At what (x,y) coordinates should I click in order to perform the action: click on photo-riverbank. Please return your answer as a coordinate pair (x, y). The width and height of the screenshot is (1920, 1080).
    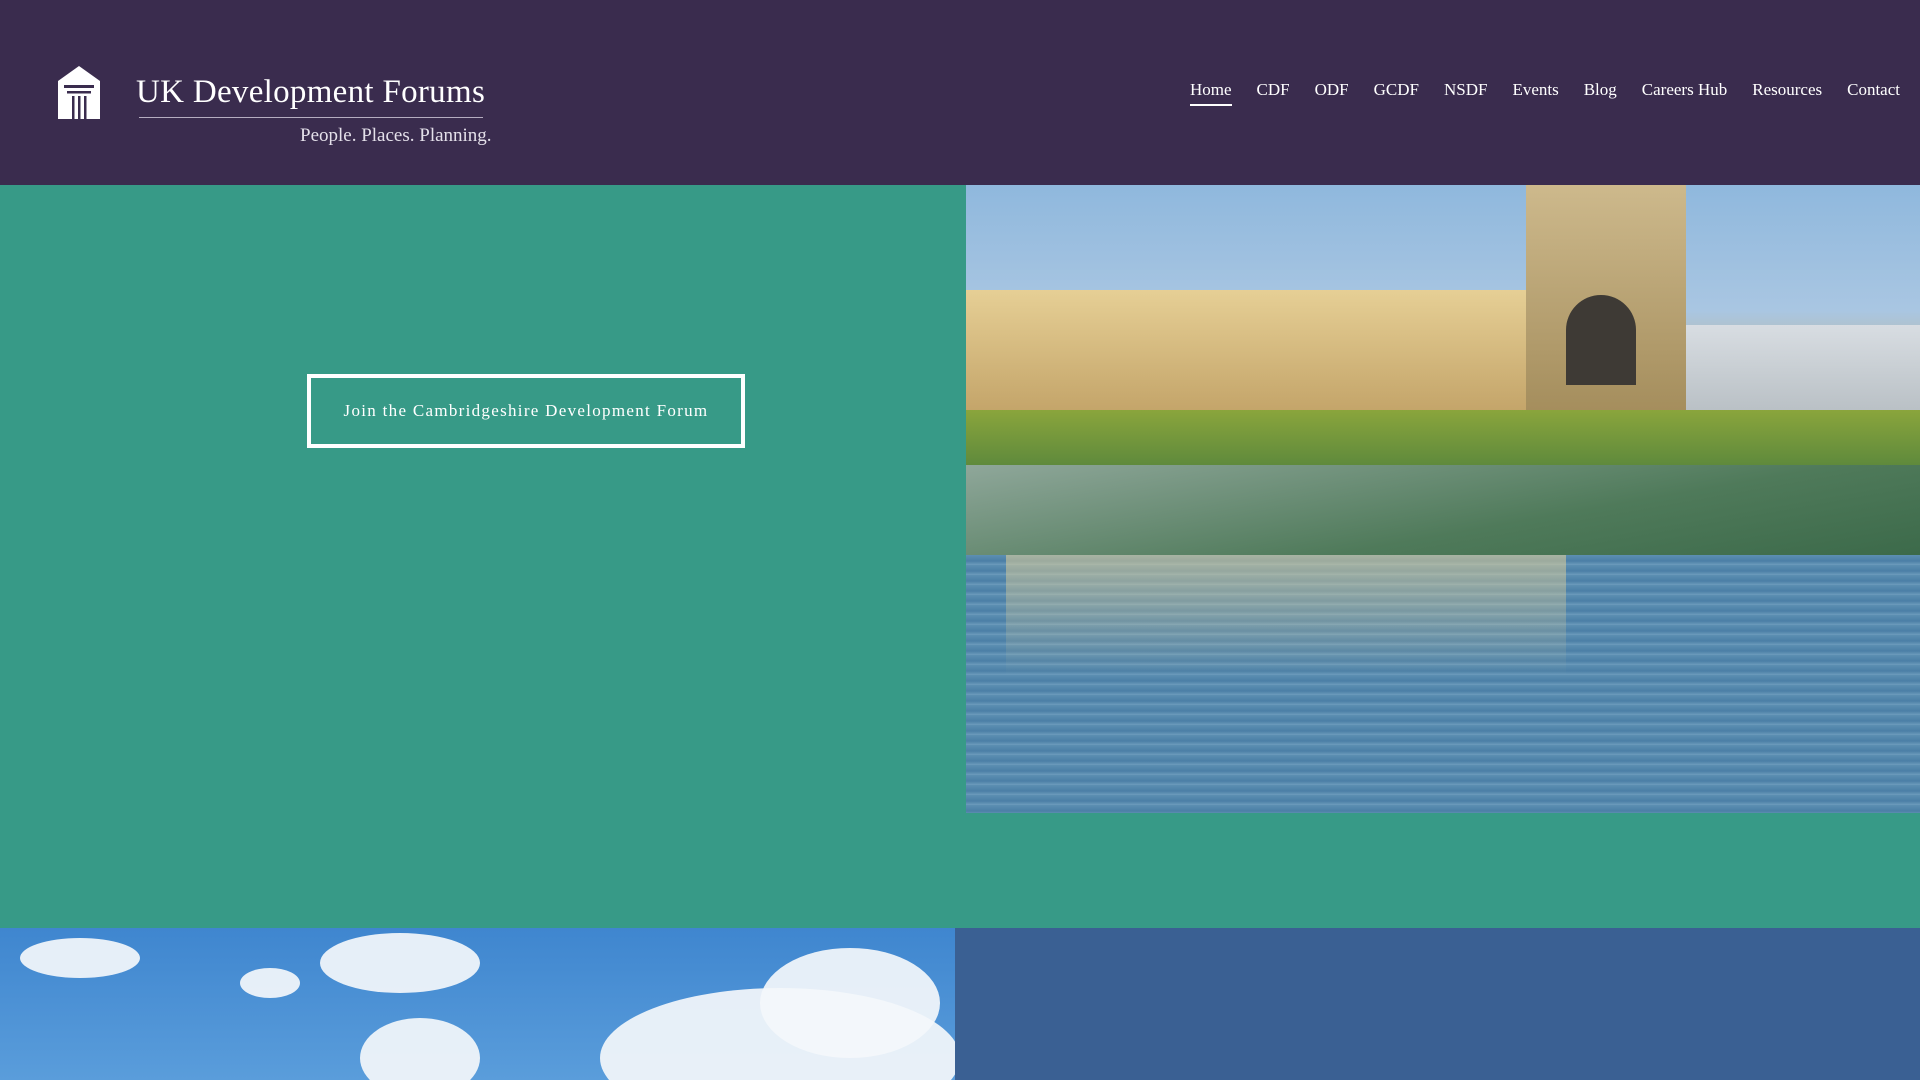
    Looking at the image, I should click on (1443, 510).